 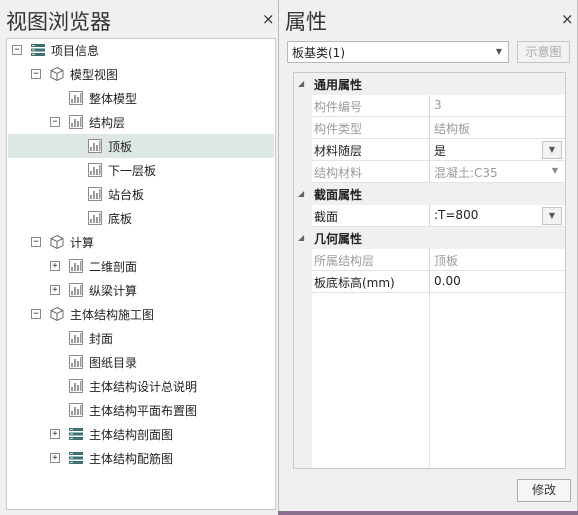 What do you see at coordinates (398, 52) in the screenshot?
I see `type-selector: 板基类(1) ▼` at bounding box center [398, 52].